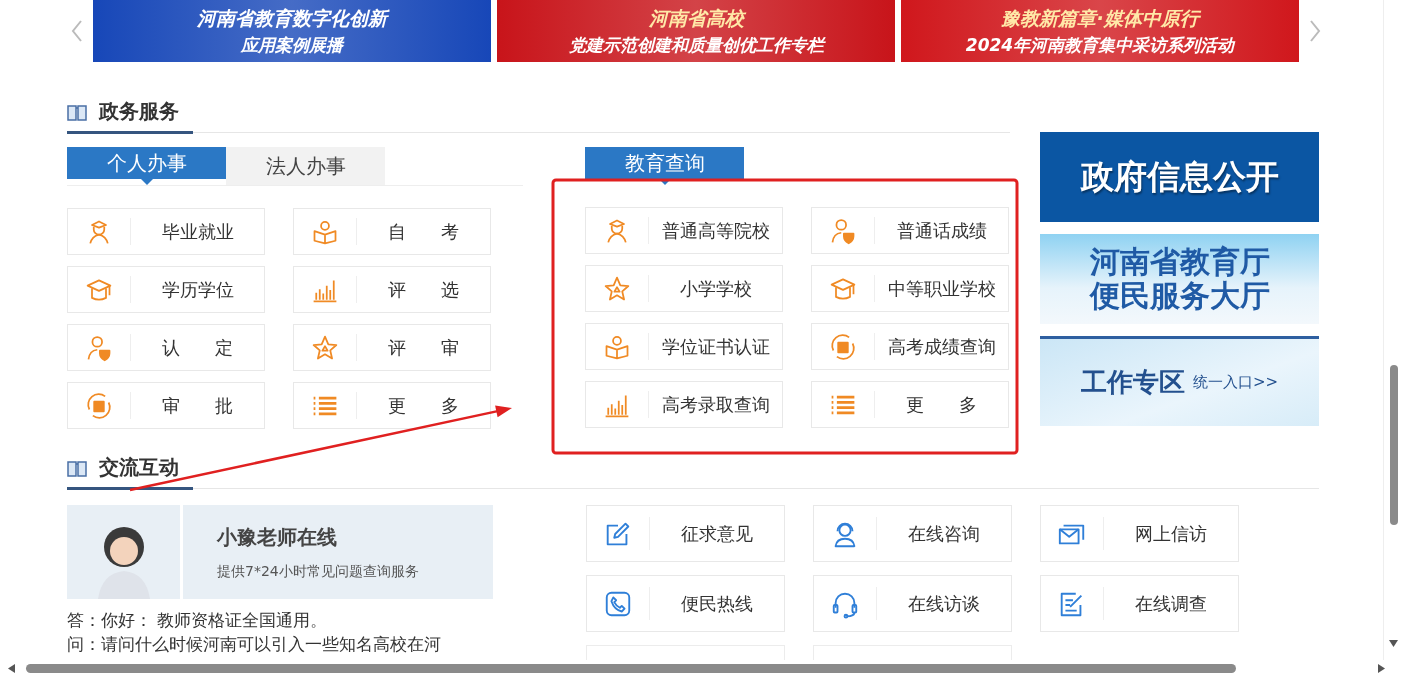  I want to click on banner-subtitle: 党建示范创建和质量创优工作专栏, so click(696, 45).